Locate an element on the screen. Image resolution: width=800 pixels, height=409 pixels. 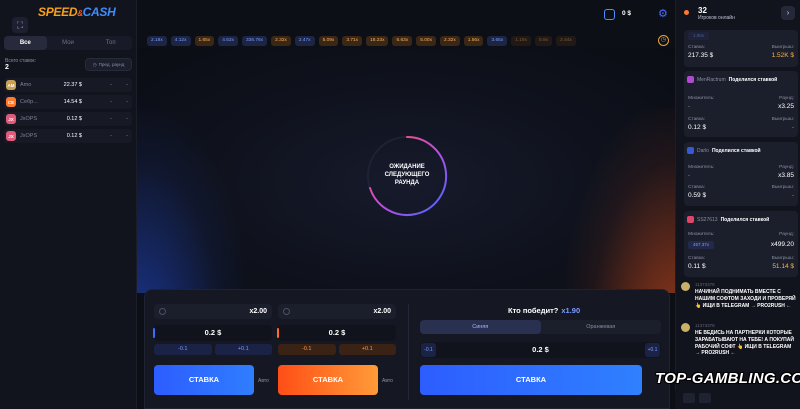
waiting-message: ОЖИДАНИЕ СЛЕДУЮЩЕГО РАУНДА is located at coordinates (407, 175).